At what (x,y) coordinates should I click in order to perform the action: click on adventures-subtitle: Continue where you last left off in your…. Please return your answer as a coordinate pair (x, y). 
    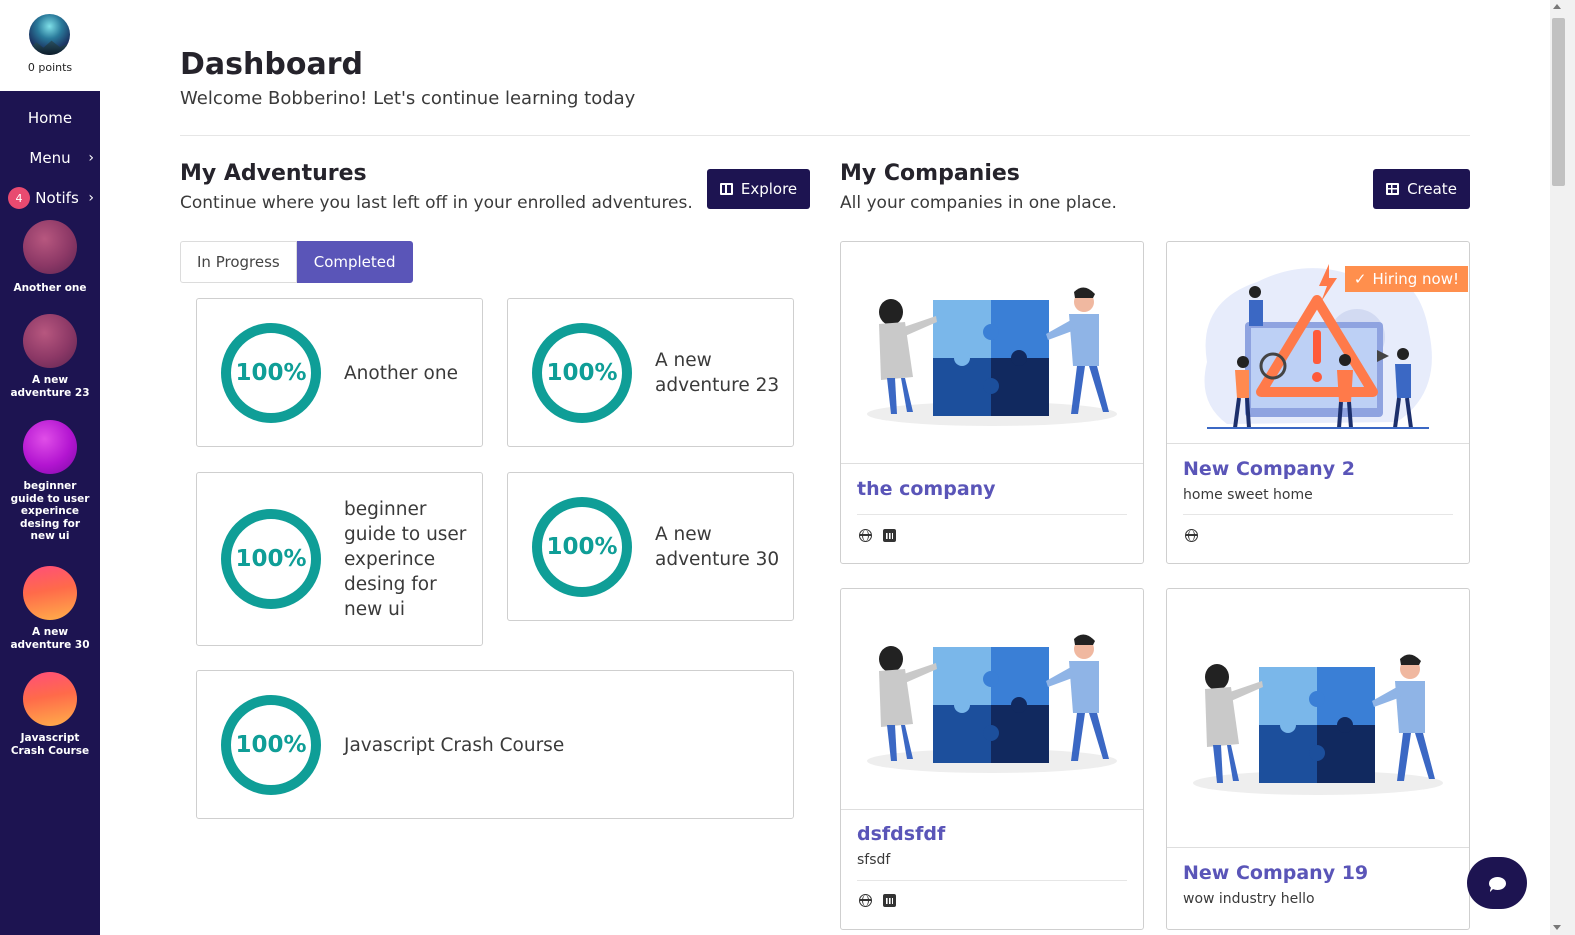
    Looking at the image, I should click on (436, 203).